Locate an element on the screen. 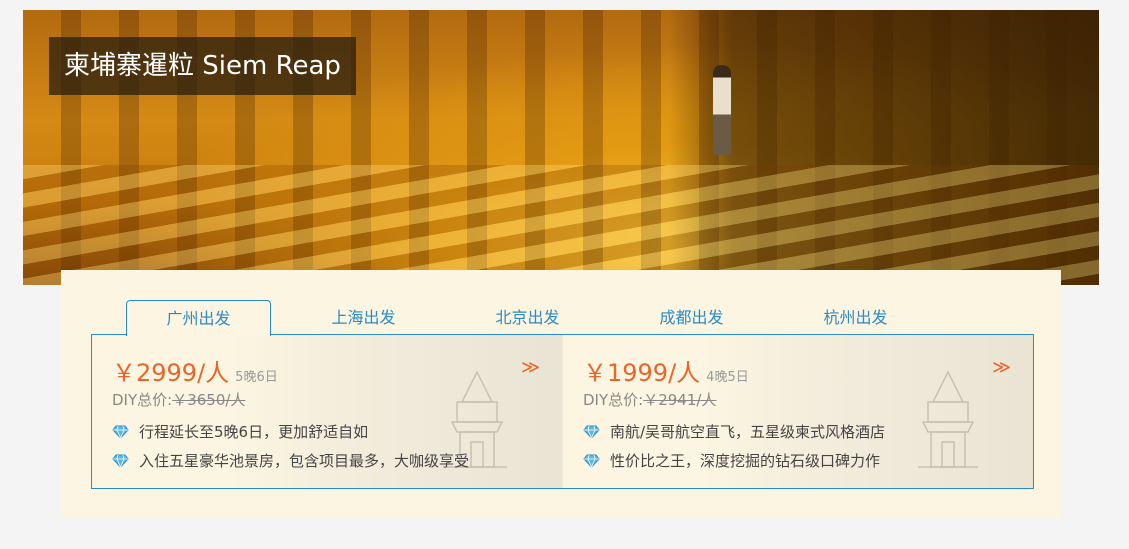 This screenshot has height=549, width=1129. feature-item: 入住五星豪华池景房，包含项目最多，大咖级享受 is located at coordinates (290, 460).